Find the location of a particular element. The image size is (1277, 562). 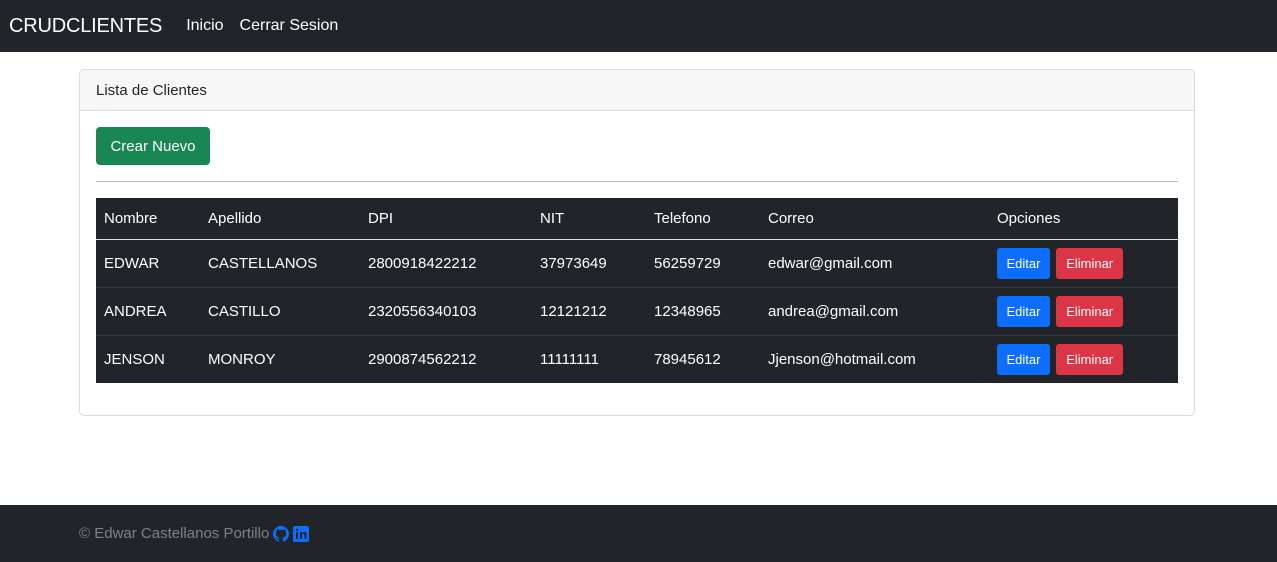

cell-nit: 12121212 is located at coordinates (589, 311).